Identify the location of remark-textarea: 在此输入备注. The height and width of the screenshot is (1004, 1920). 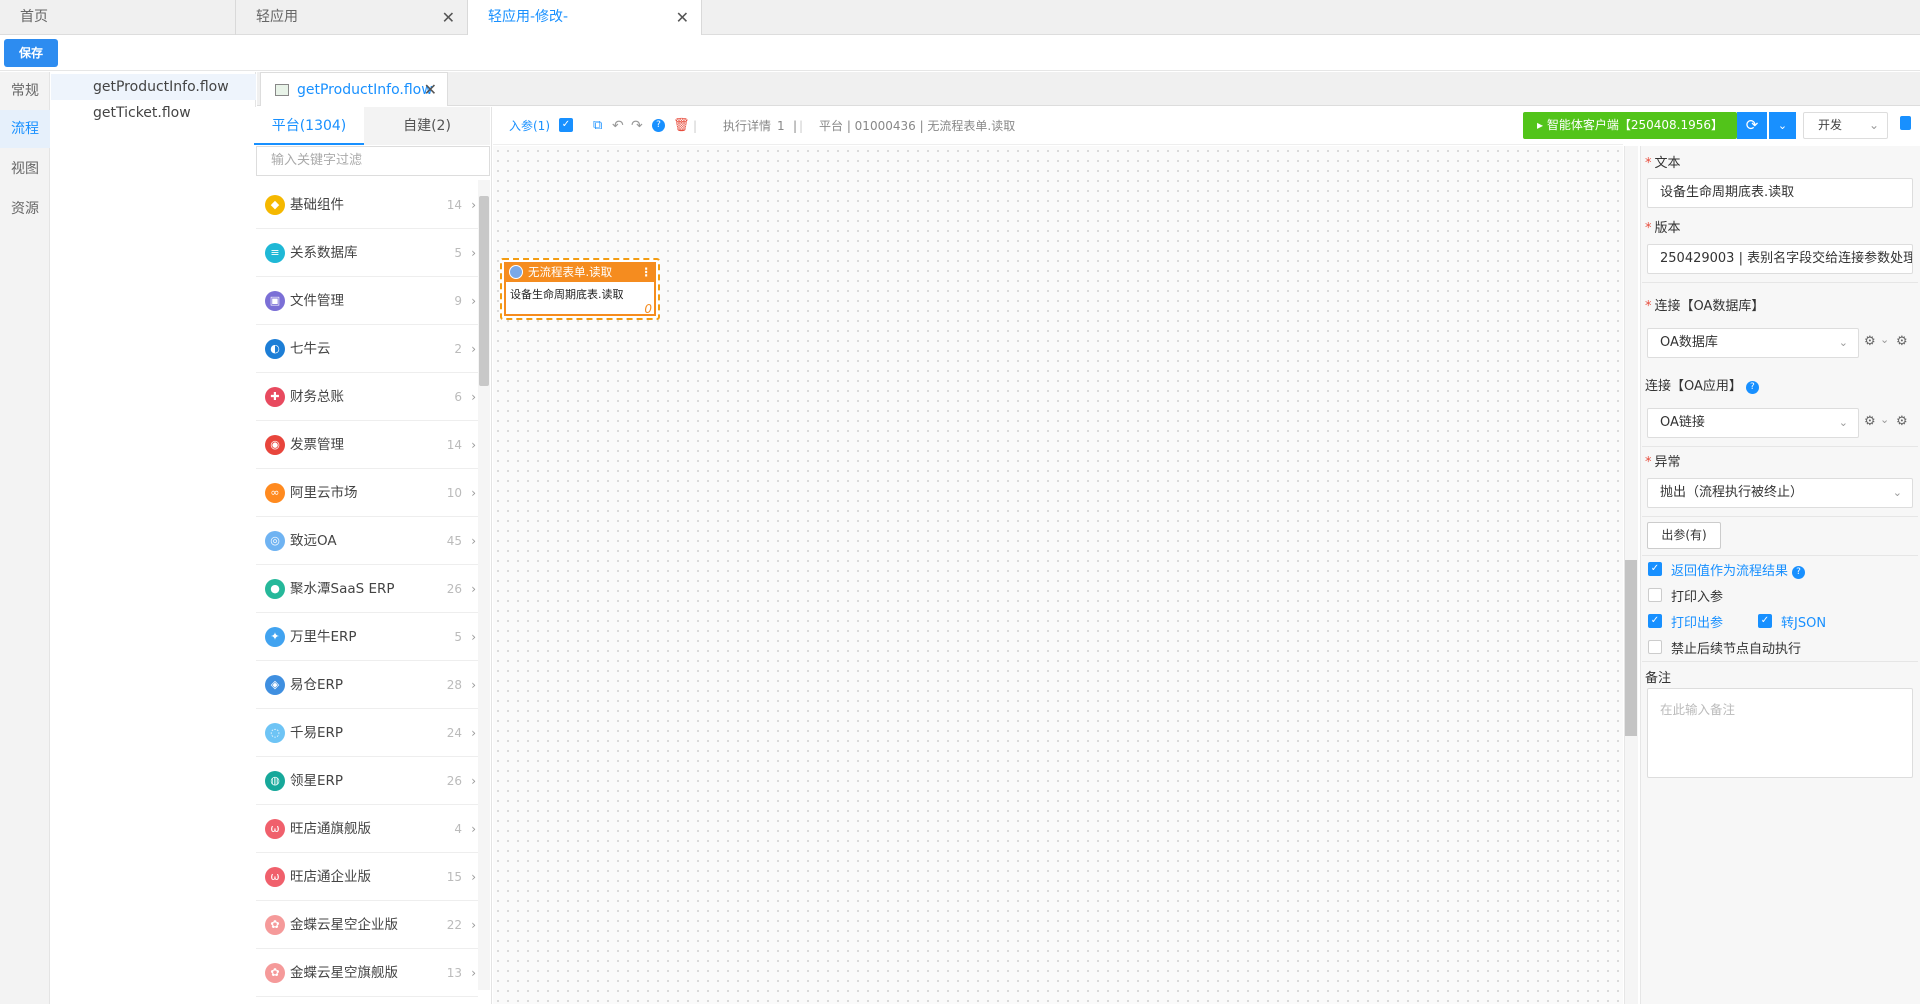
(1780, 733).